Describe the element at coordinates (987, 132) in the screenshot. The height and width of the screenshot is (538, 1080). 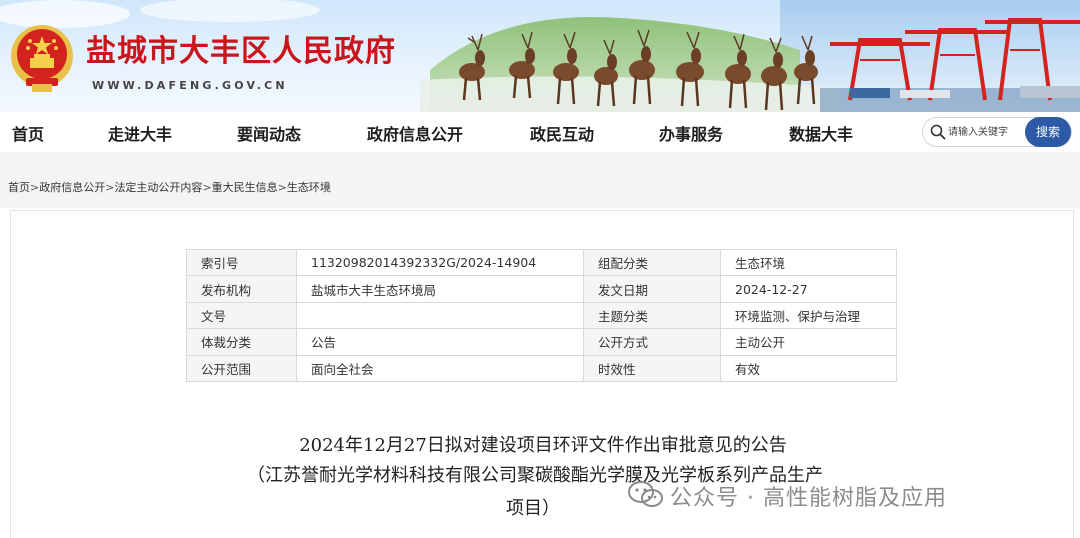
I see `search-input` at that location.